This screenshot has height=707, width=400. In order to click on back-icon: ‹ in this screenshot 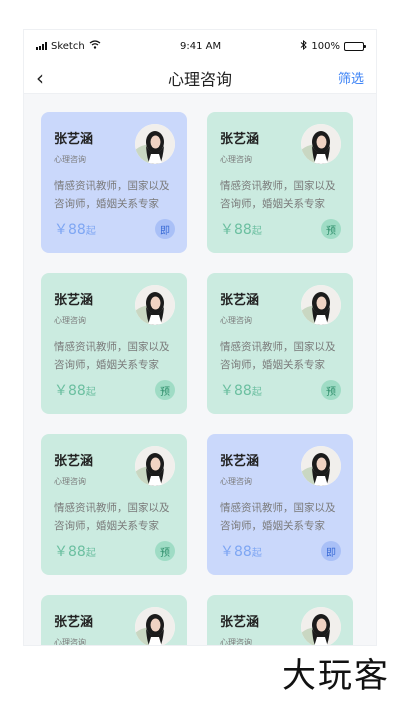, I will do `click(56, 78)`.